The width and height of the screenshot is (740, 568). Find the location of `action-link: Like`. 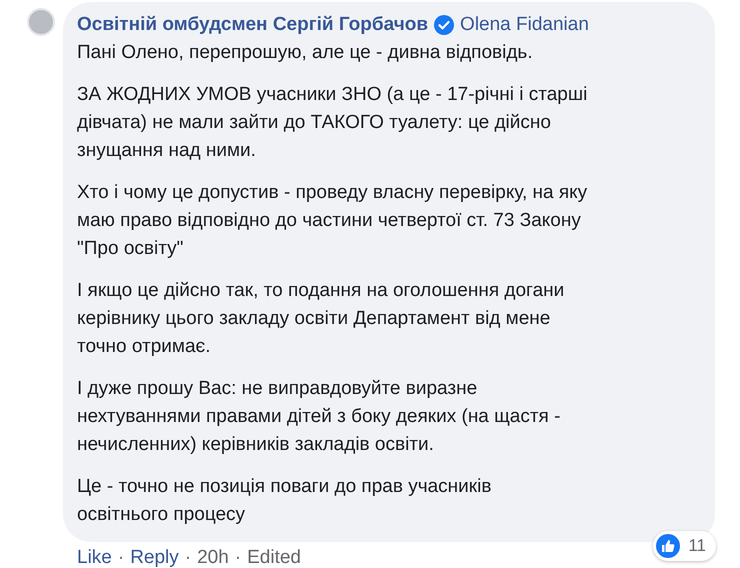

action-link: Like is located at coordinates (94, 556).